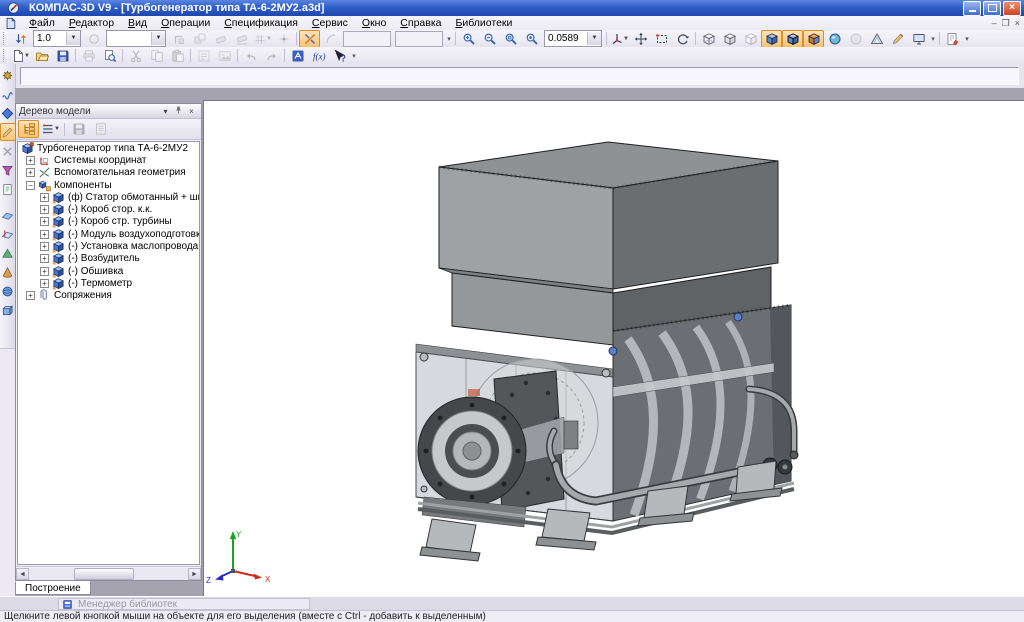 Image resolution: width=1024 pixels, height=622 pixels. I want to click on menu-6: Окно, so click(374, 23).